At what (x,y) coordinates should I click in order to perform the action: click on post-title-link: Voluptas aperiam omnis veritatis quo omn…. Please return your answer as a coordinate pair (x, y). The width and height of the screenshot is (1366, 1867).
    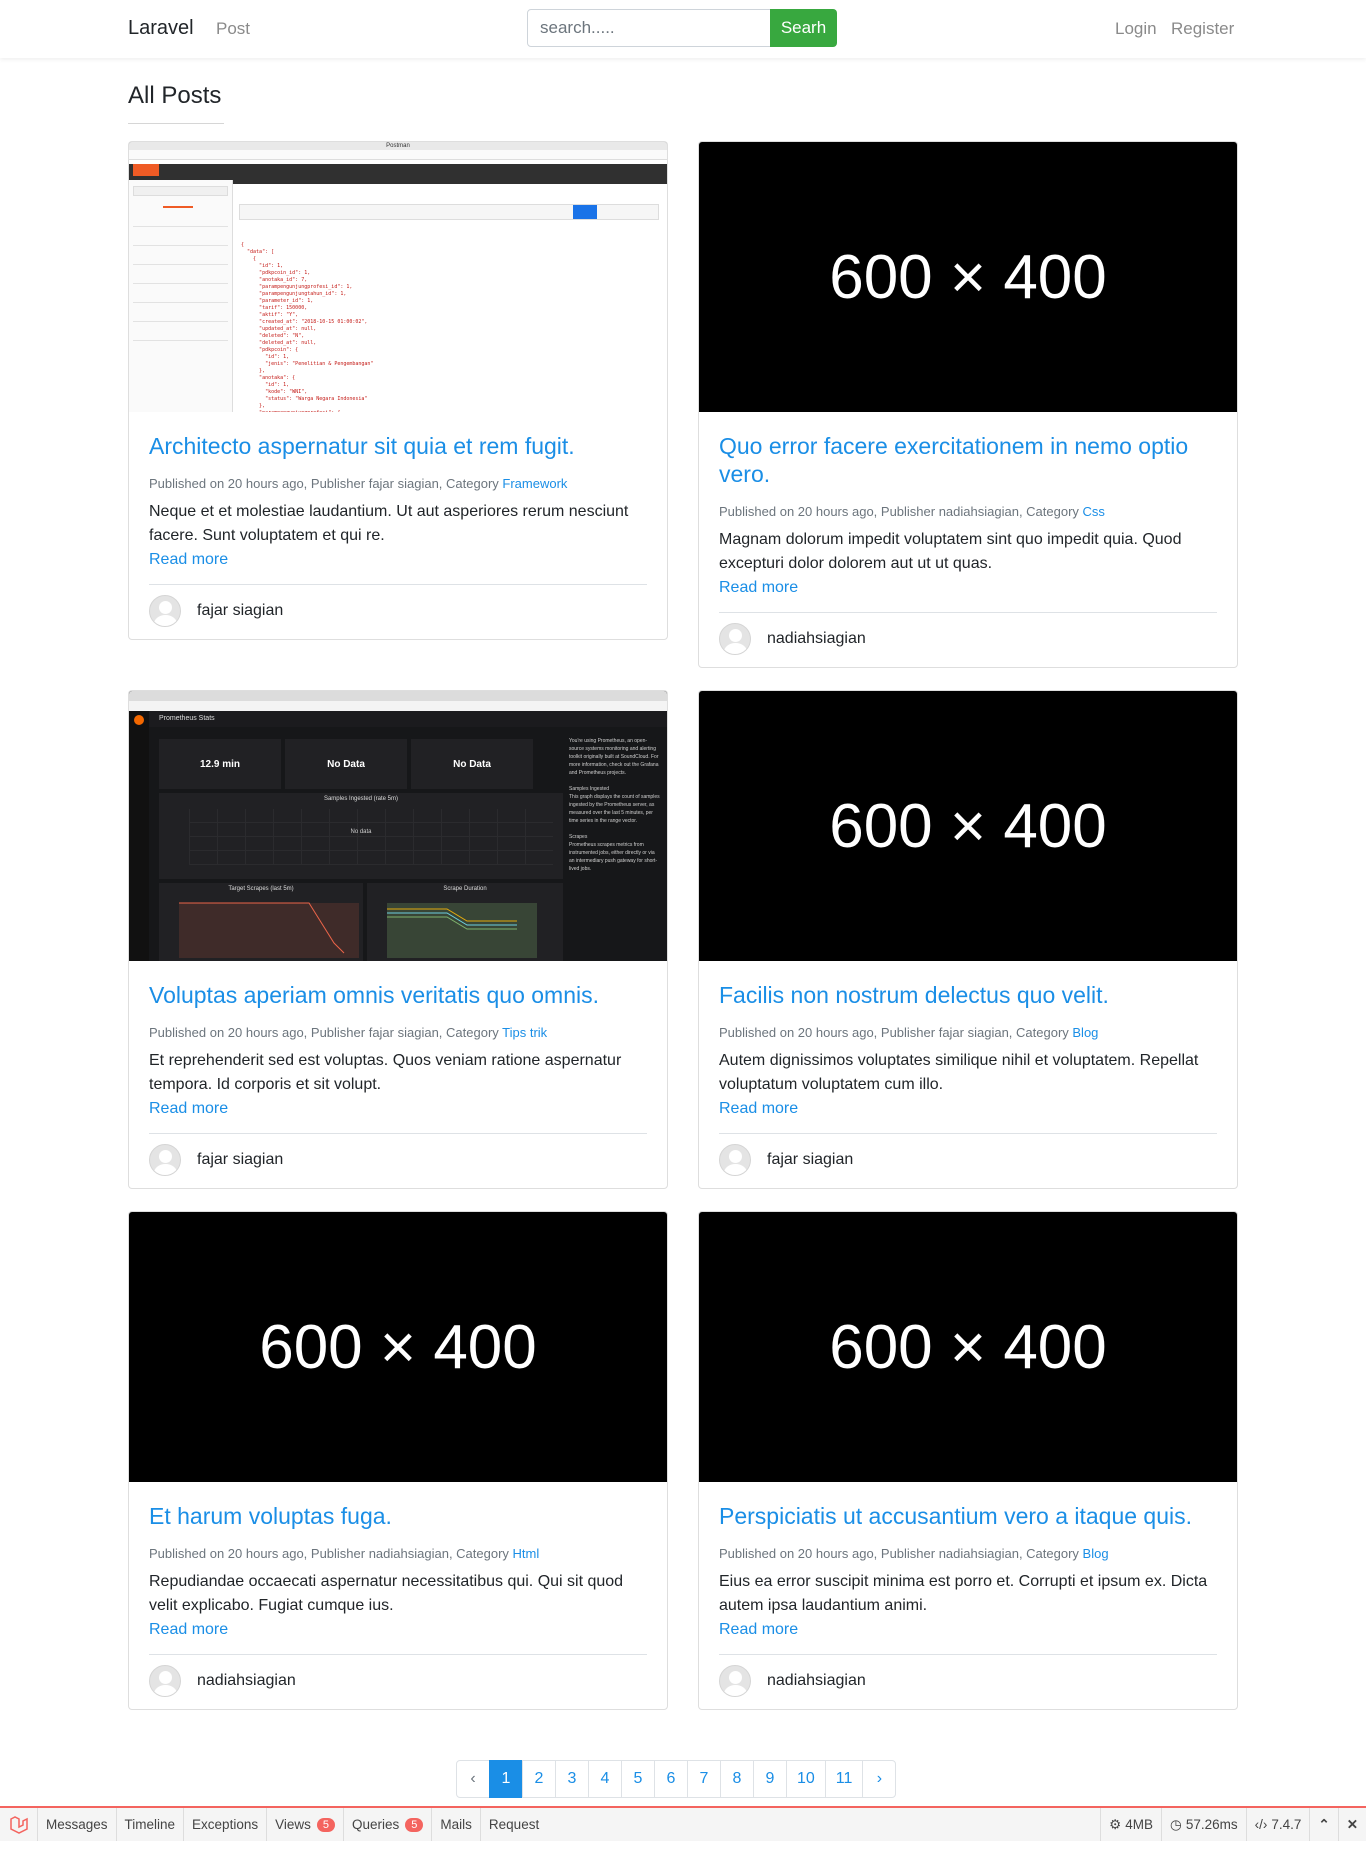
    Looking at the image, I should click on (398, 995).